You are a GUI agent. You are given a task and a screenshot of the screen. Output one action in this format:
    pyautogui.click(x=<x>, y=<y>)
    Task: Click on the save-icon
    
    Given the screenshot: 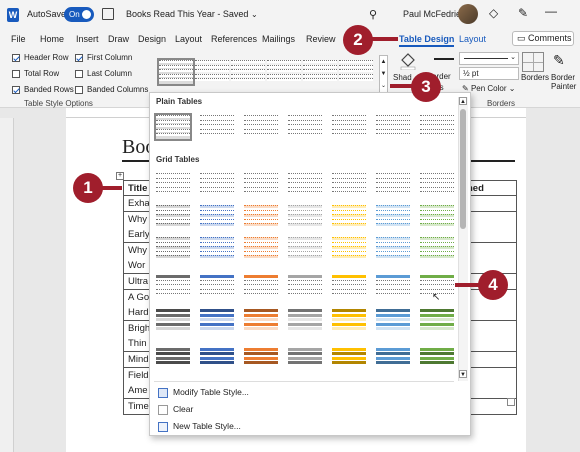 What is the action you would take?
    pyautogui.click(x=108, y=14)
    